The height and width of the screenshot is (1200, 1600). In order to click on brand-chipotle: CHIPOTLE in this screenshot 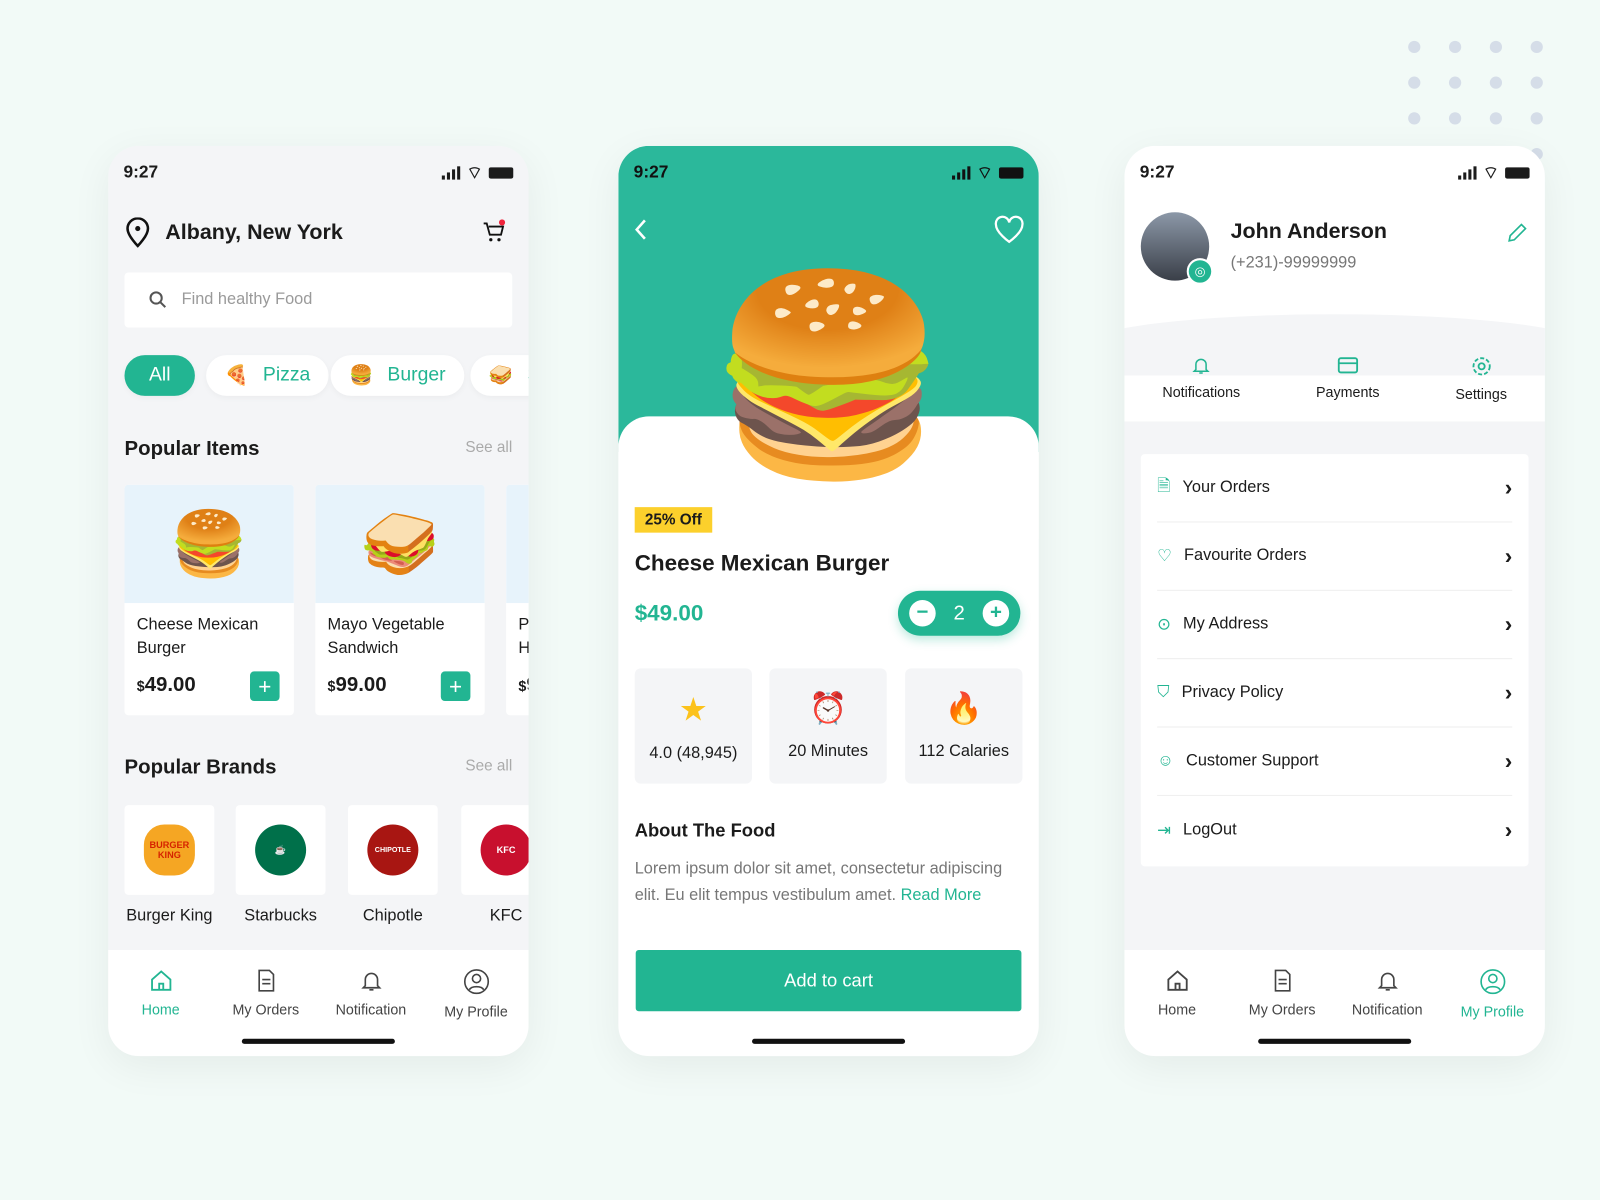, I will do `click(392, 850)`.